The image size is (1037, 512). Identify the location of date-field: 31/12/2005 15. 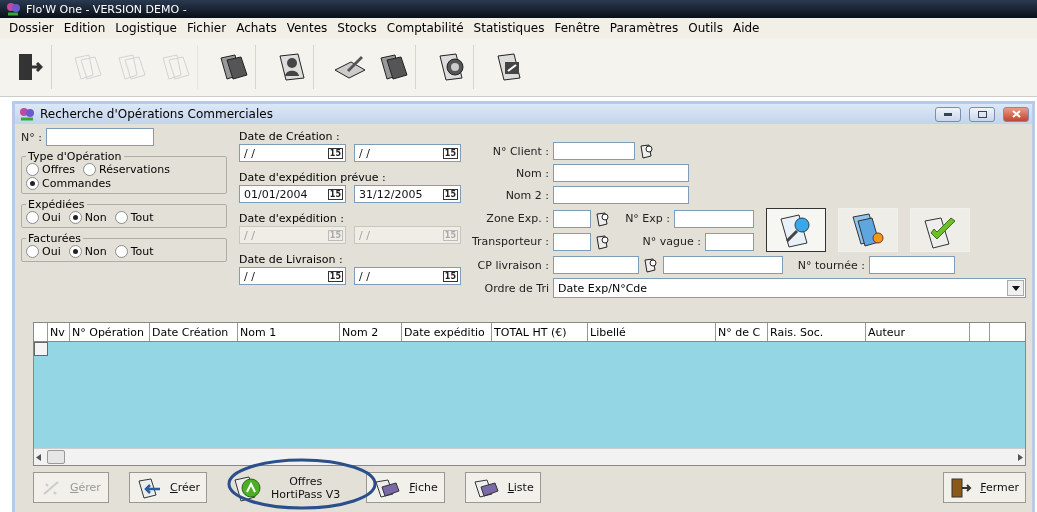
(407, 194).